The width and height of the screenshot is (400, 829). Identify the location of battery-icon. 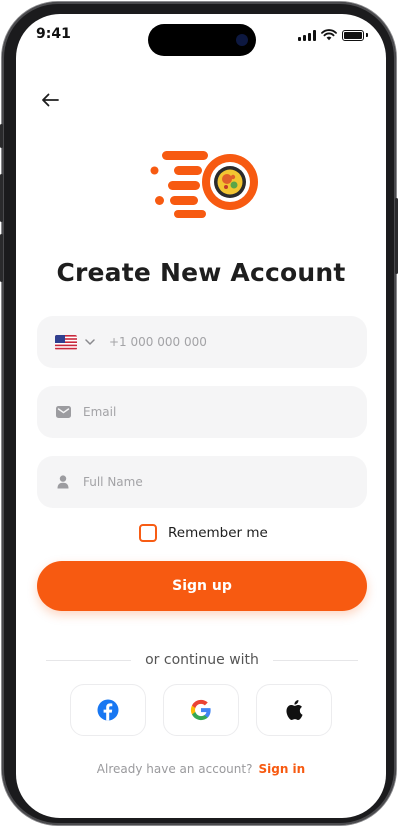
(353, 35).